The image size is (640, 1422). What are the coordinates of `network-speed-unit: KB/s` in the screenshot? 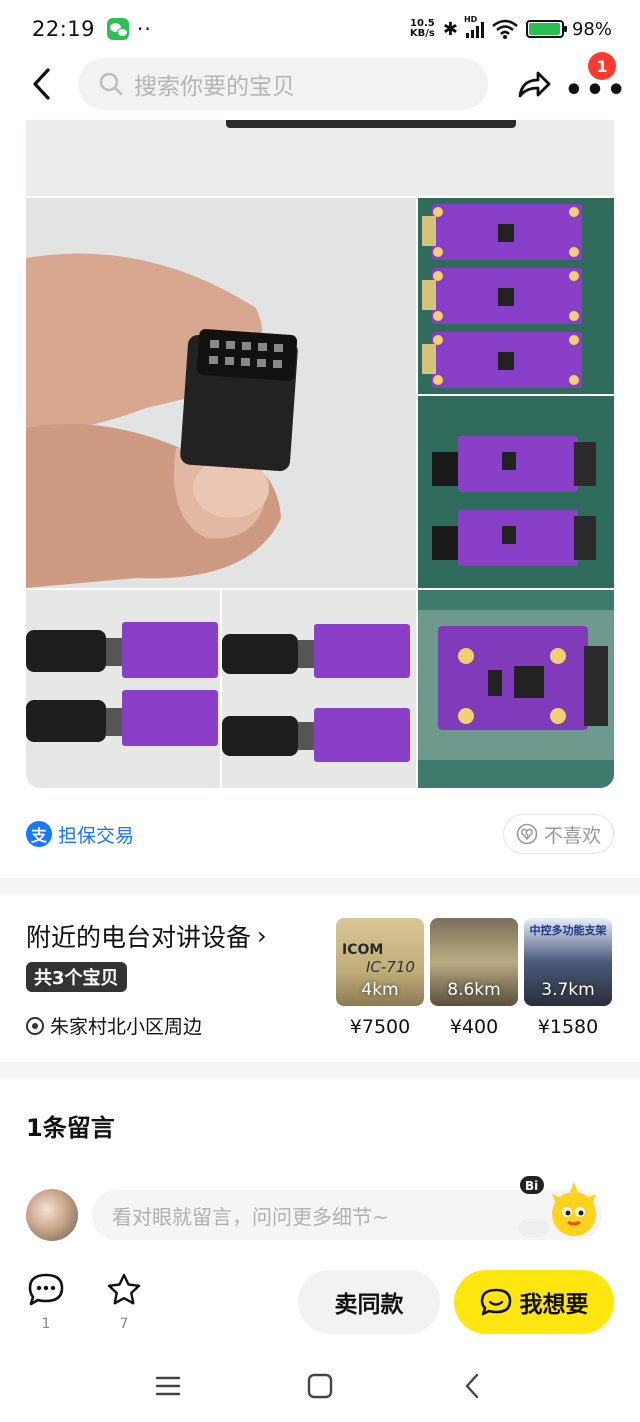 It's located at (422, 33).